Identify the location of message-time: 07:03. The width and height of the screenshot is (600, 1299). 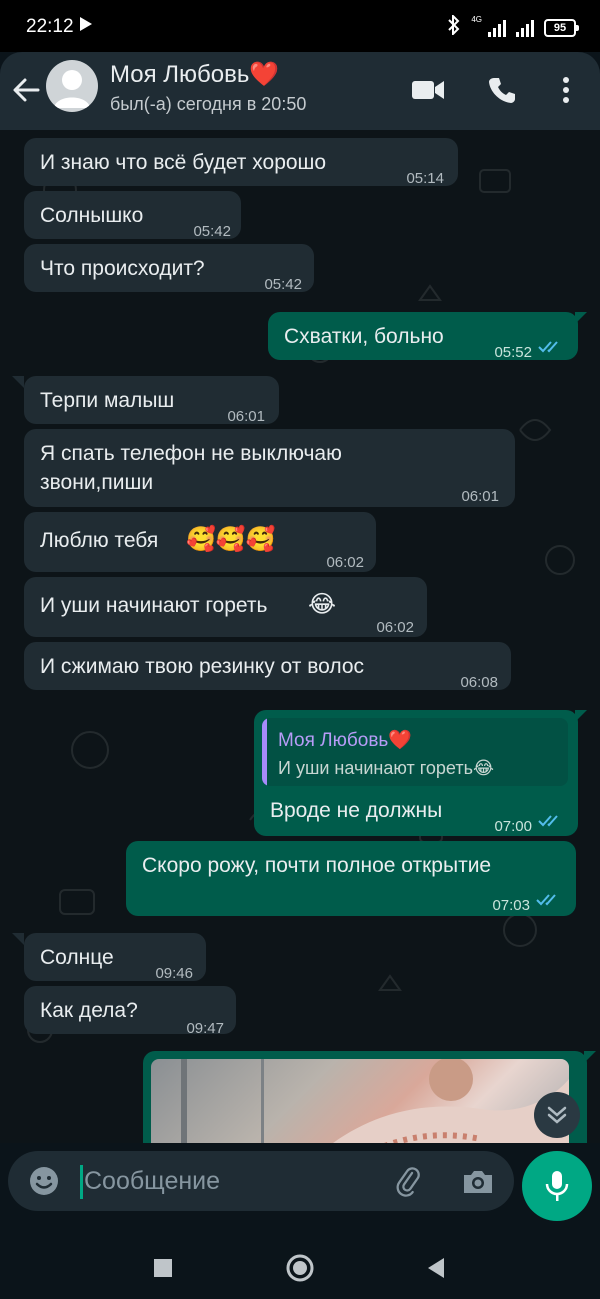
(511, 905).